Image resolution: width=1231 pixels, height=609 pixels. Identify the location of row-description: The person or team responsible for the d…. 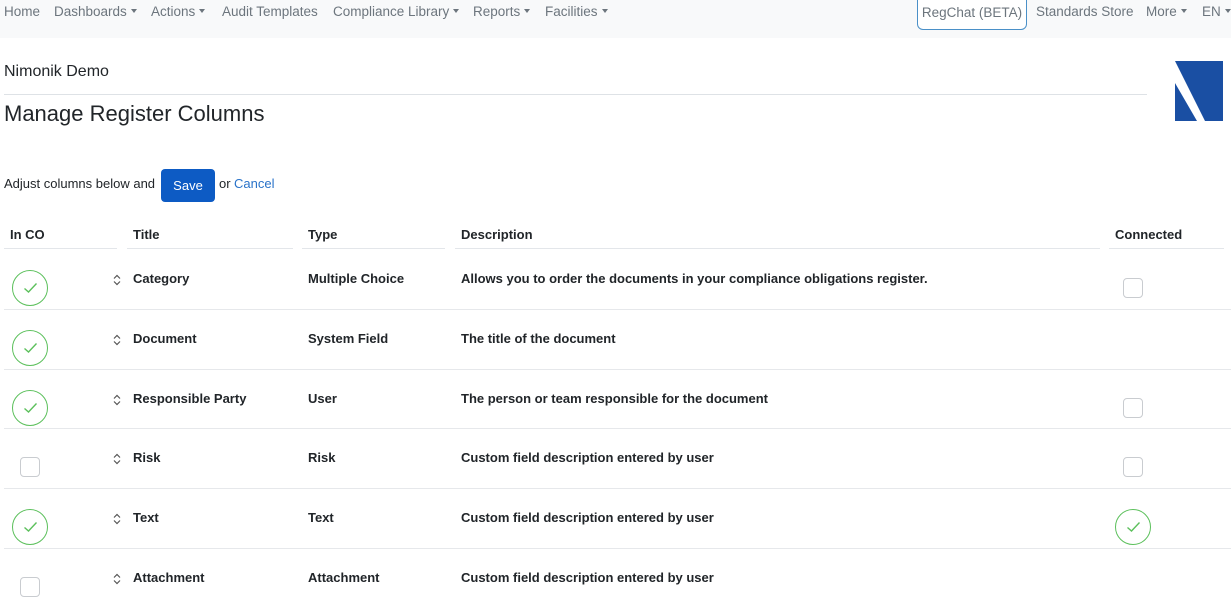
(614, 398).